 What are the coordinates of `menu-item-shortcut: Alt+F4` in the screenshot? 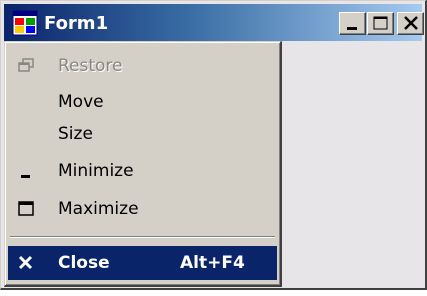 It's located at (212, 263).